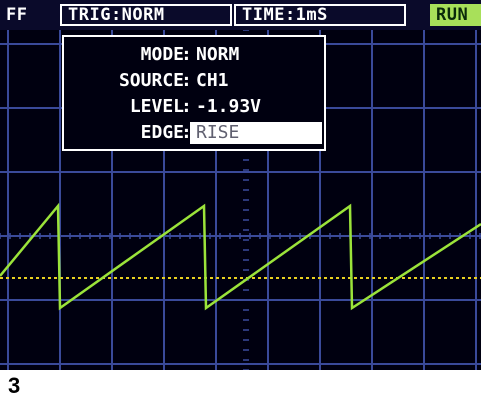 This screenshot has width=481, height=400. What do you see at coordinates (146, 15) in the screenshot?
I see `trigger-mode-button: TRIG:NORM` at bounding box center [146, 15].